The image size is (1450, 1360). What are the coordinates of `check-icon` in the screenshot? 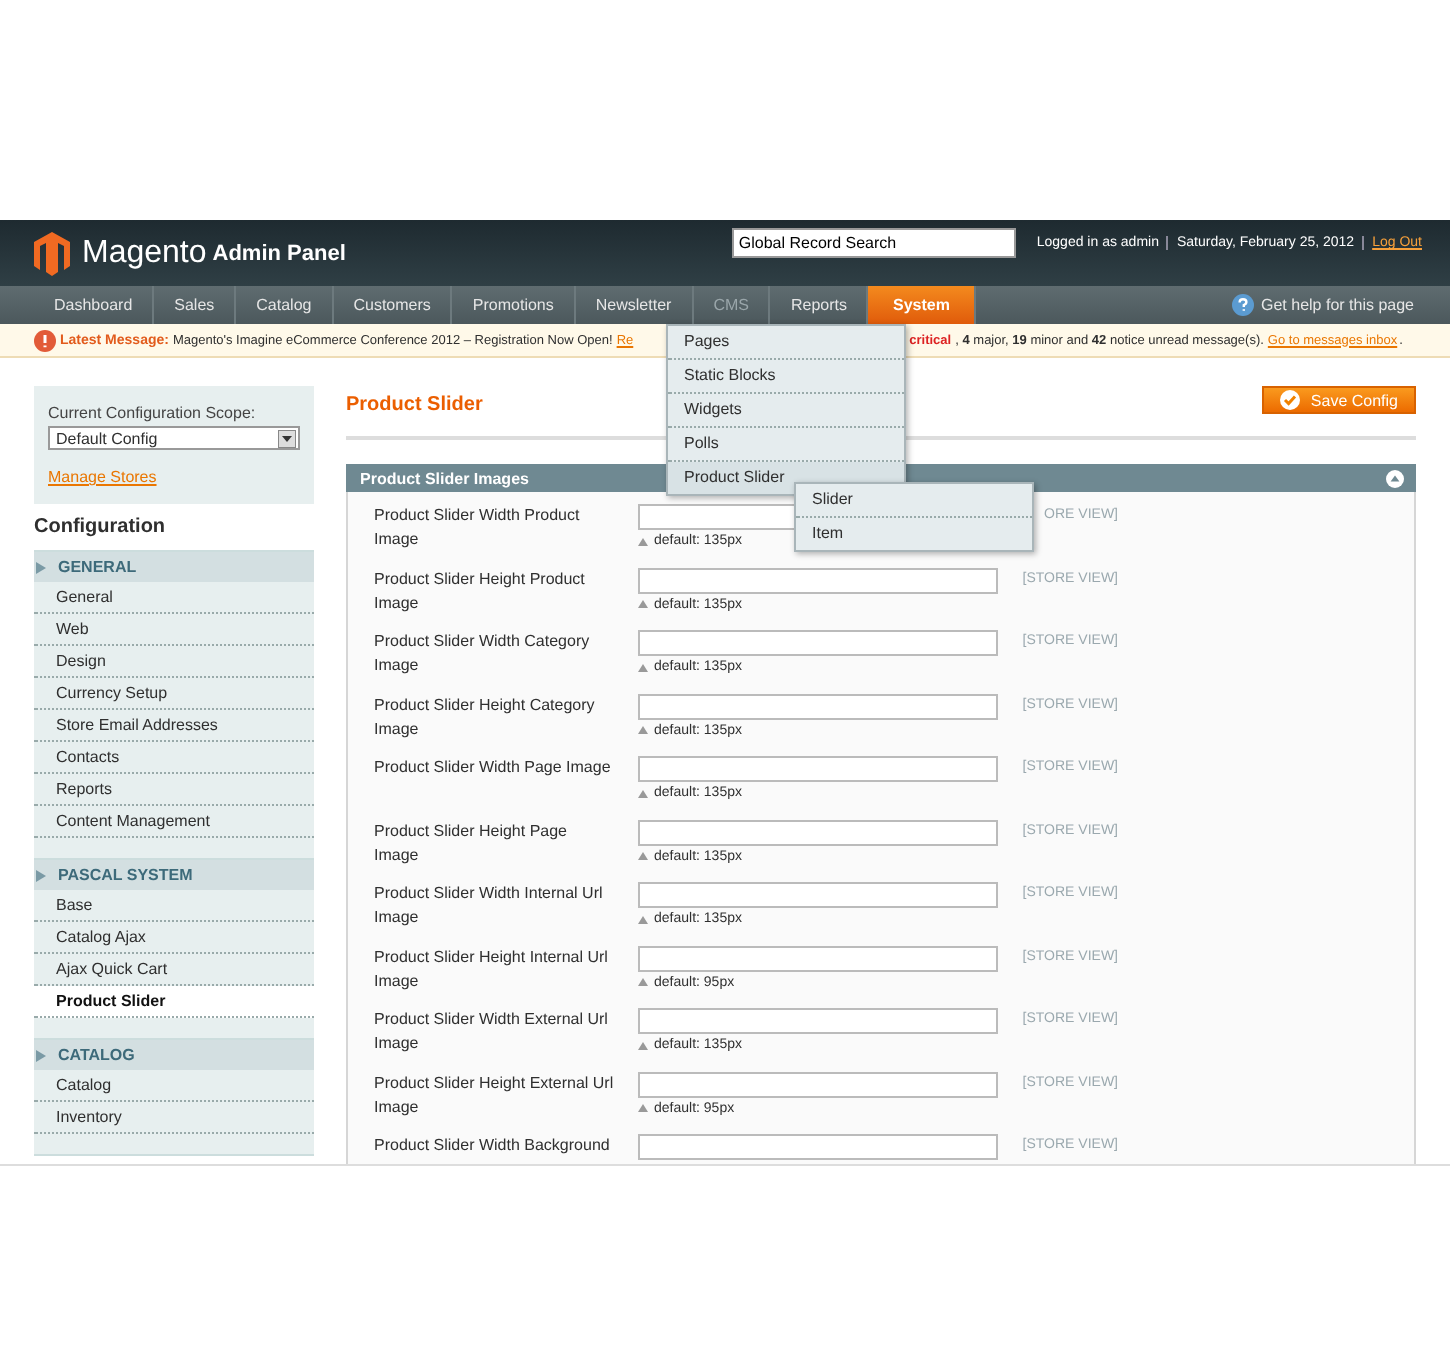 It's located at (1290, 400).